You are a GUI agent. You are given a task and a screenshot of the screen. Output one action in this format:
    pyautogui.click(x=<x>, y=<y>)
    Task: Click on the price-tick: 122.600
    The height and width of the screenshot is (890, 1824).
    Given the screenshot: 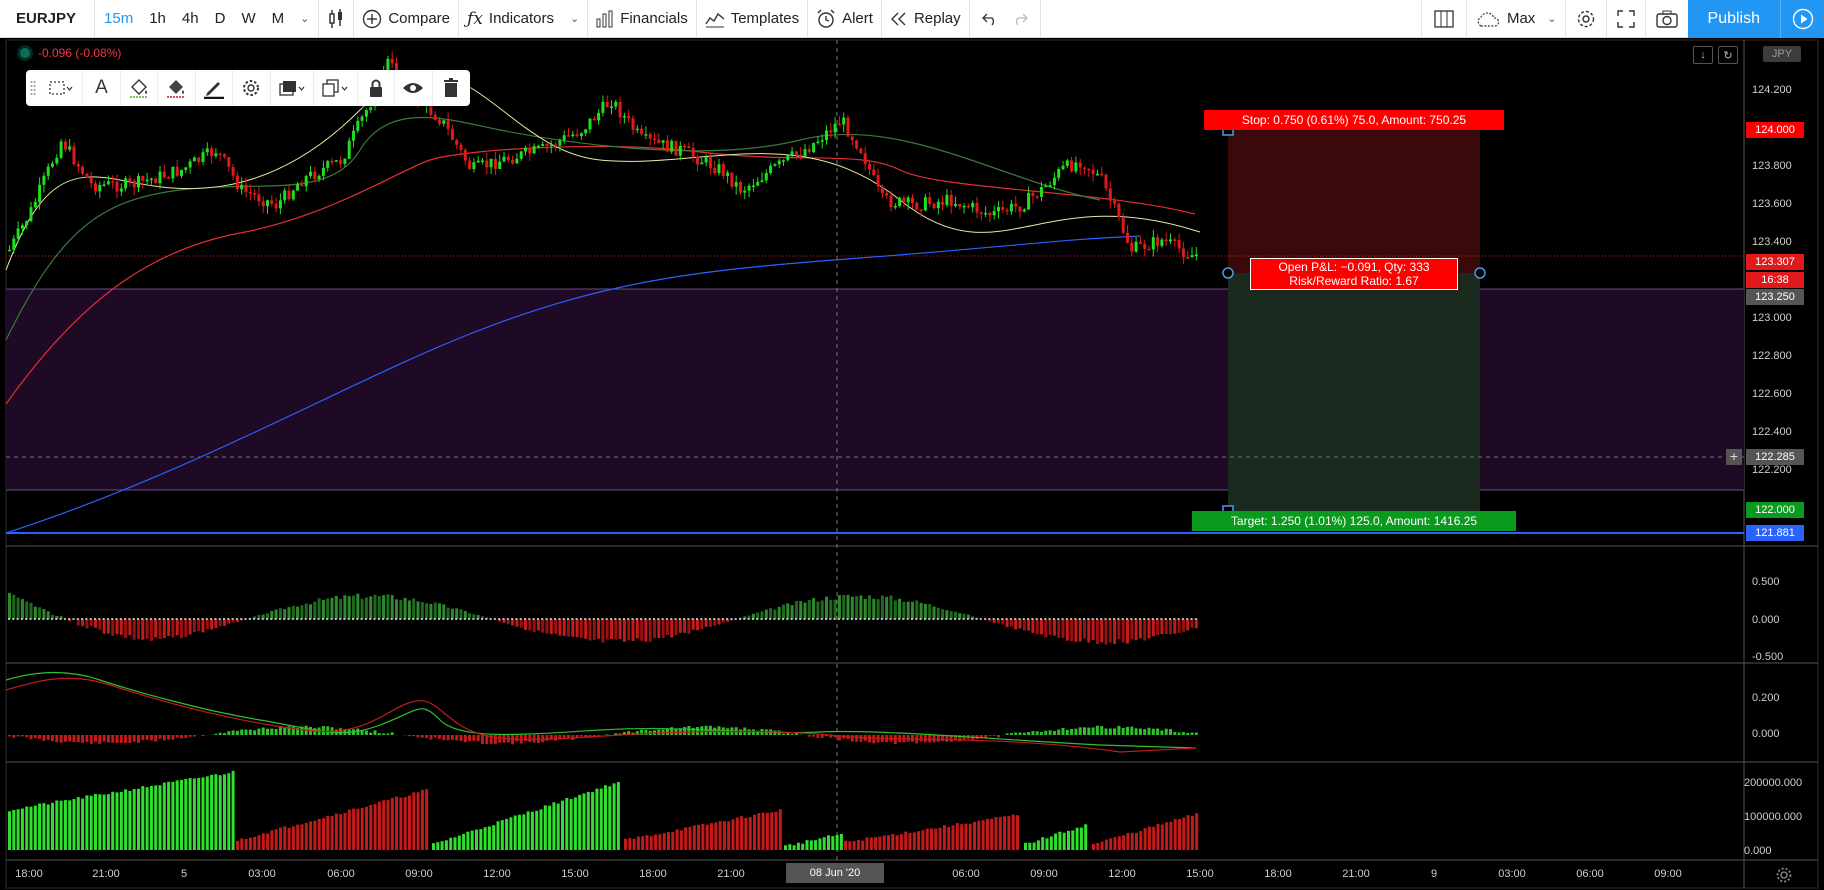 What is the action you would take?
    pyautogui.click(x=1772, y=394)
    